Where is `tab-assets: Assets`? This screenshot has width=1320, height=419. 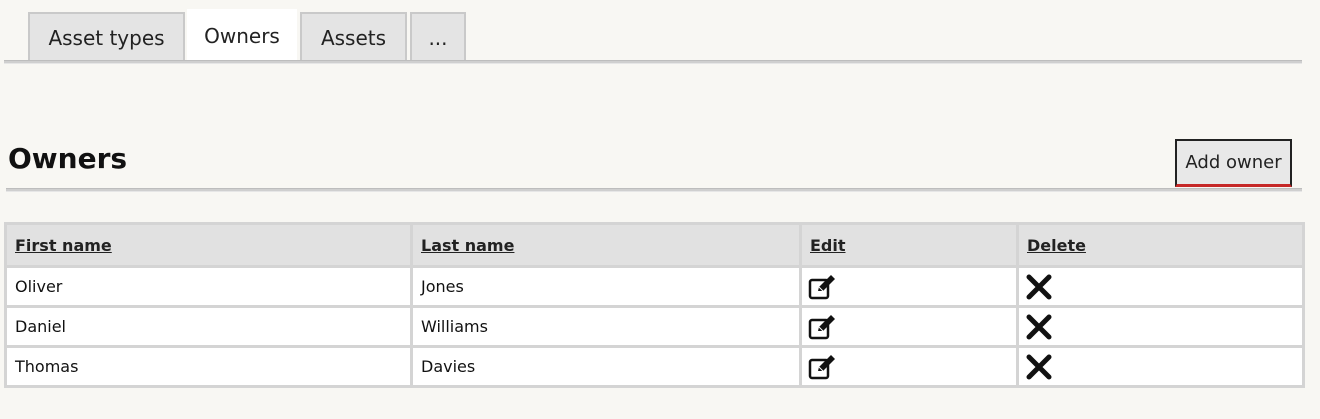 tab-assets: Assets is located at coordinates (353, 36).